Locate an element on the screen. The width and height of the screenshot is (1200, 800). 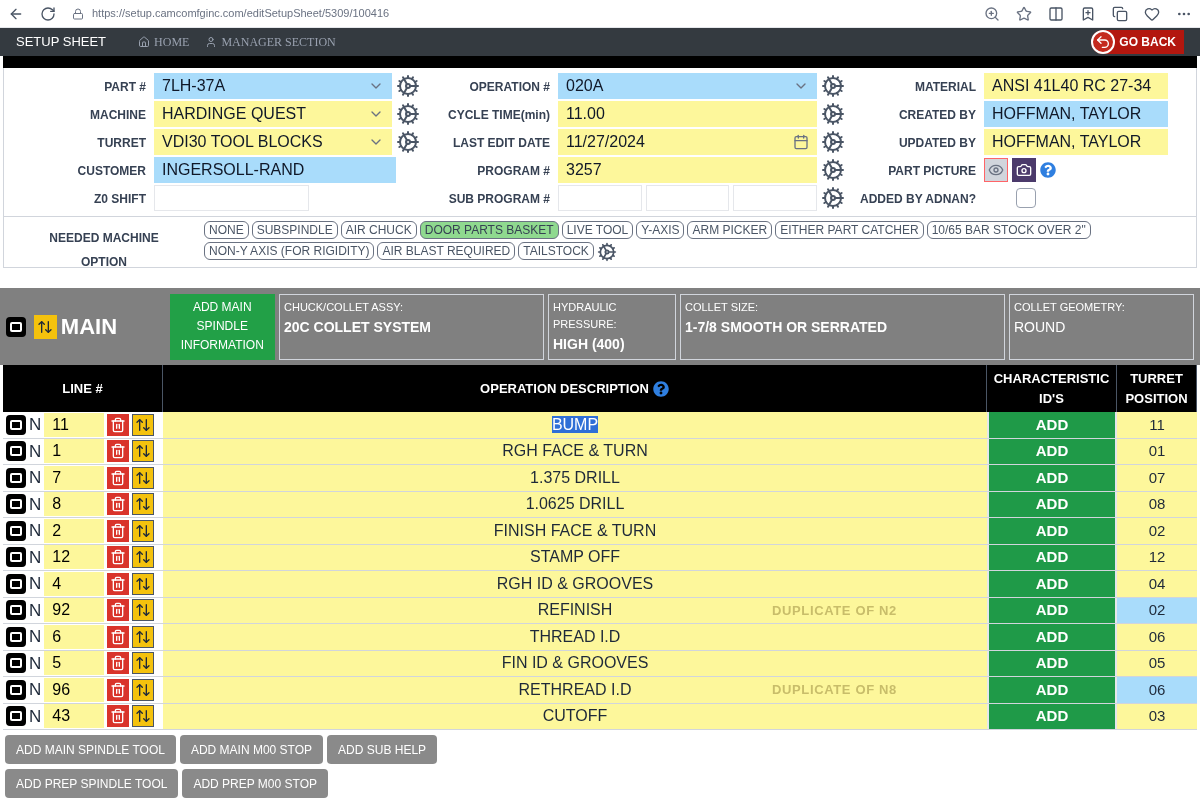
option-chip: EITHER PART CATCHER is located at coordinates (849, 230).